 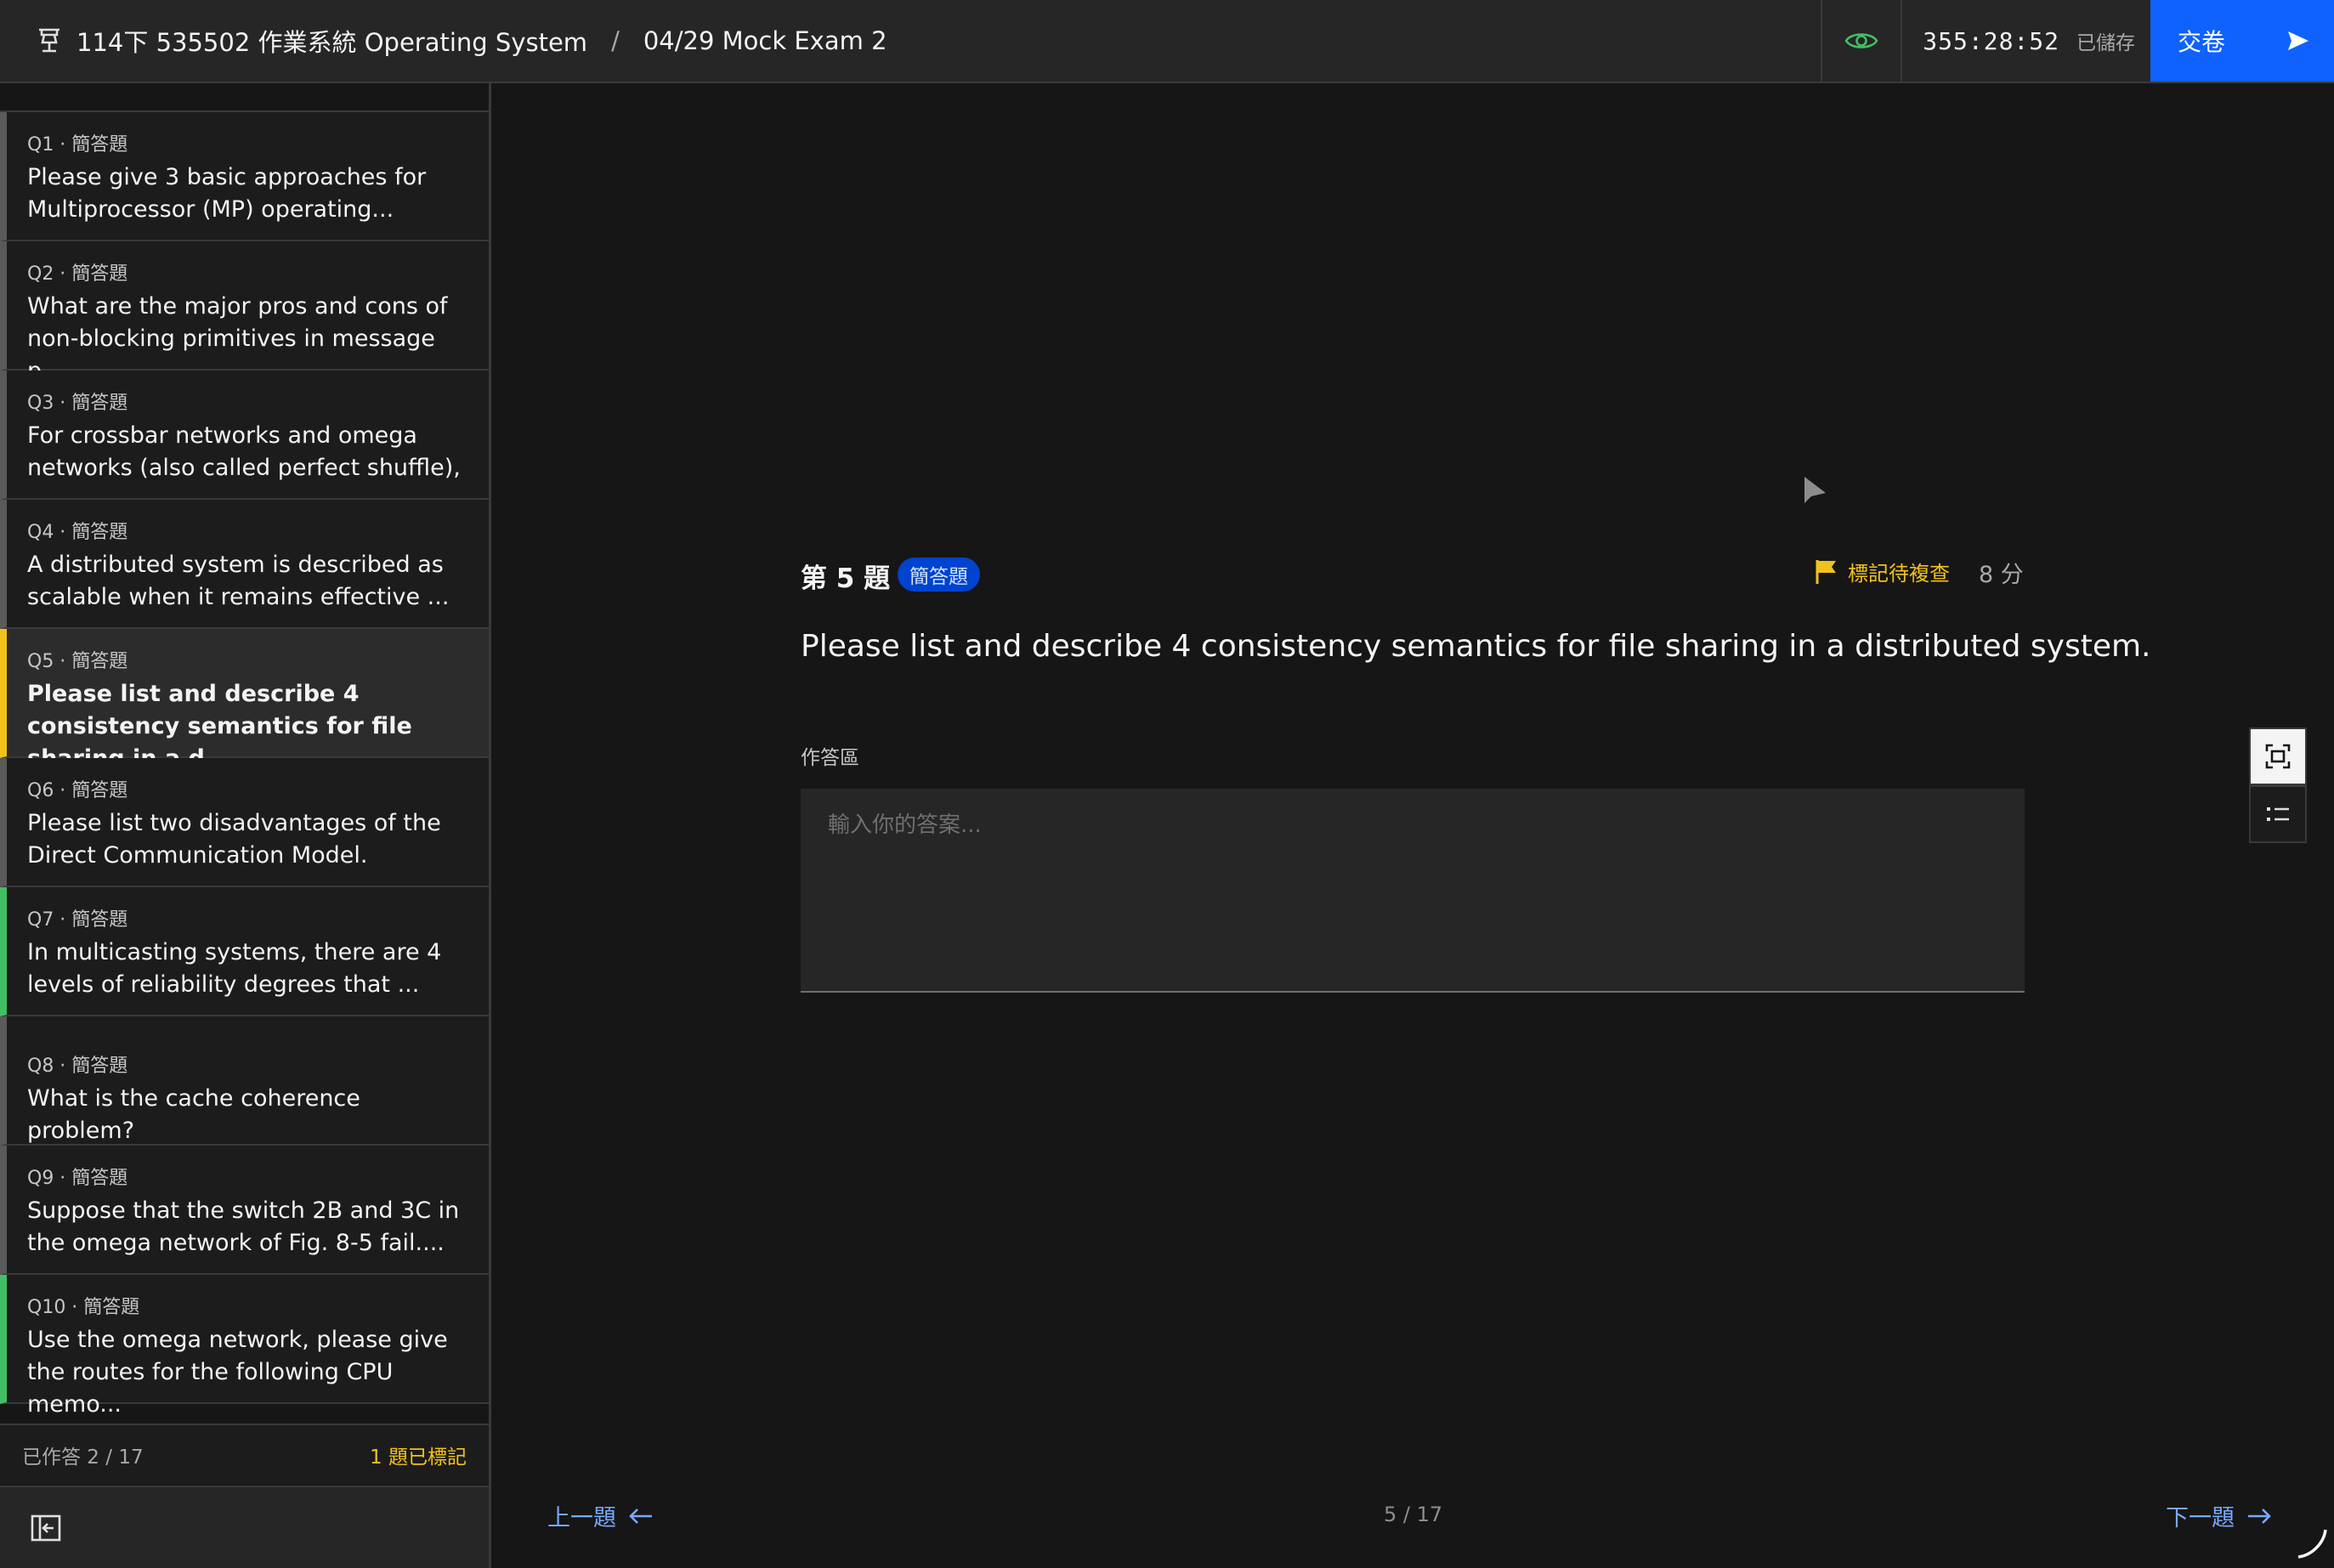 I want to click on list-icon, so click(x=2278, y=814).